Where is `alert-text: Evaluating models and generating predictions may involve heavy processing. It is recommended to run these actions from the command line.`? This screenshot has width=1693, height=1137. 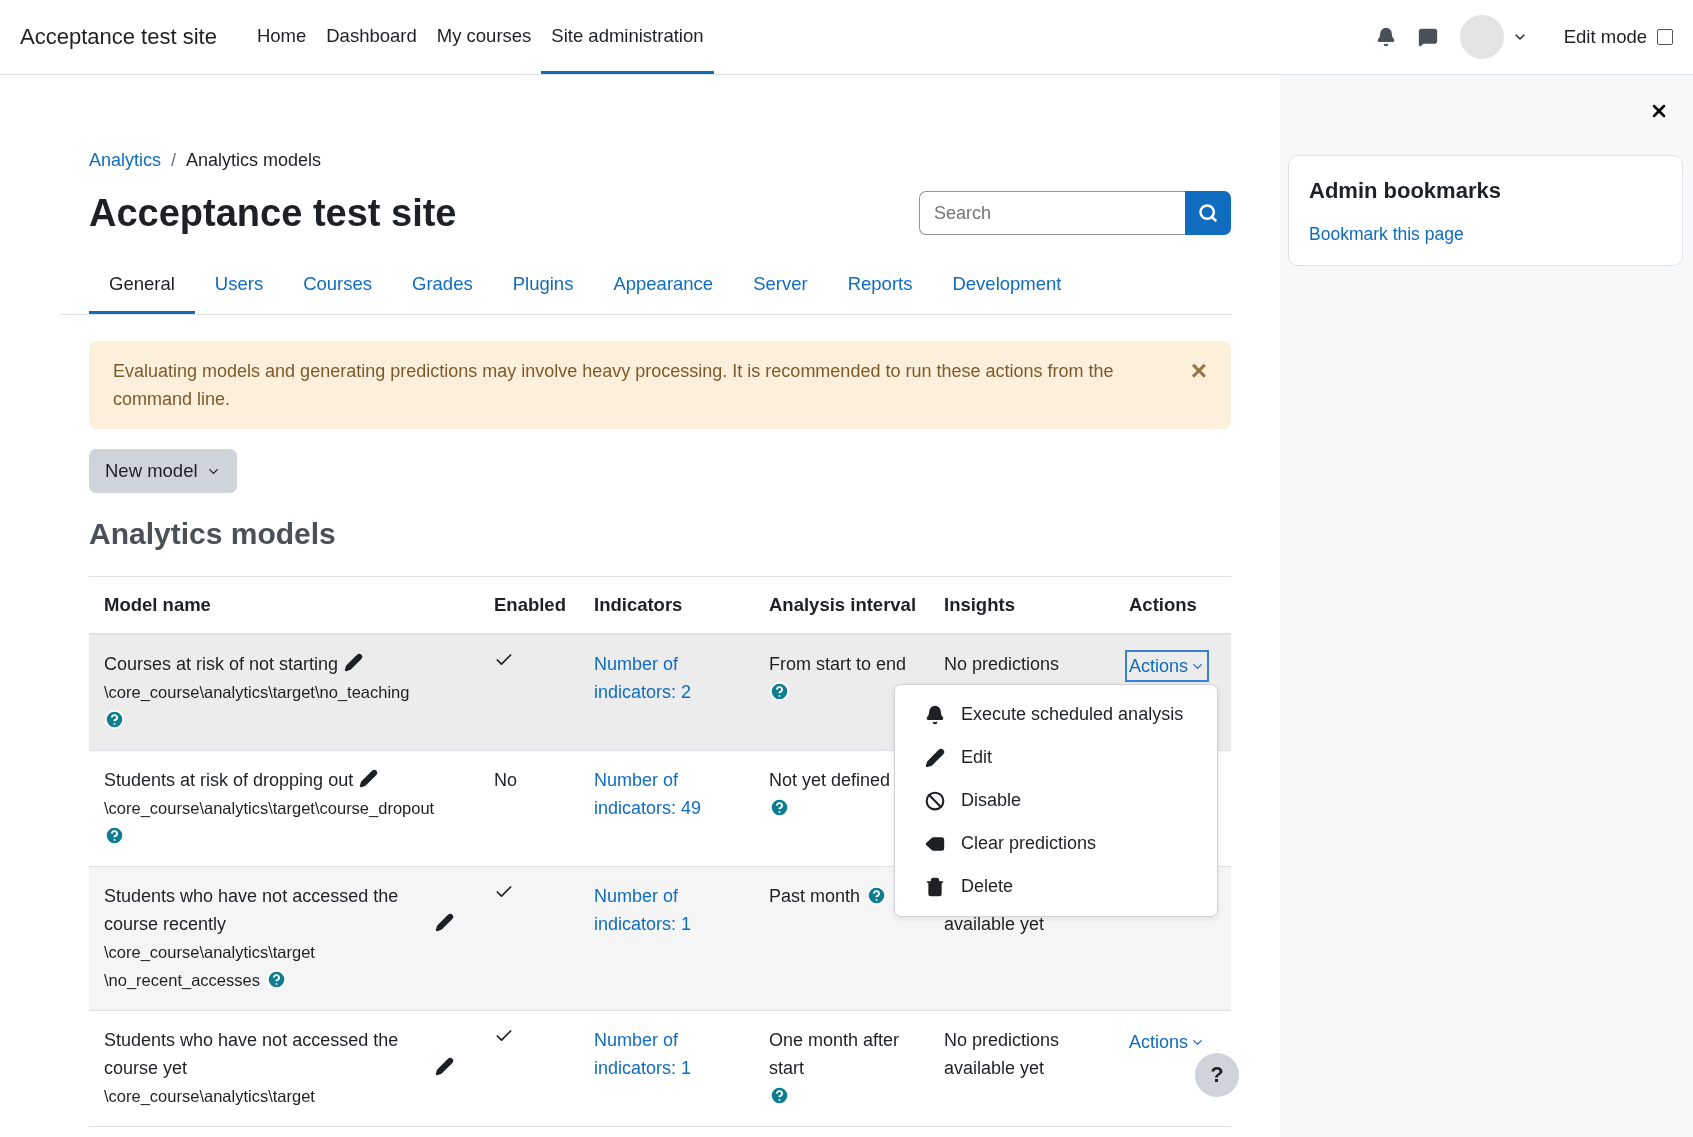 alert-text: Evaluating models and generating predictions may involve heavy processing. It is recommended to run these actions from the command line. is located at coordinates (614, 385).